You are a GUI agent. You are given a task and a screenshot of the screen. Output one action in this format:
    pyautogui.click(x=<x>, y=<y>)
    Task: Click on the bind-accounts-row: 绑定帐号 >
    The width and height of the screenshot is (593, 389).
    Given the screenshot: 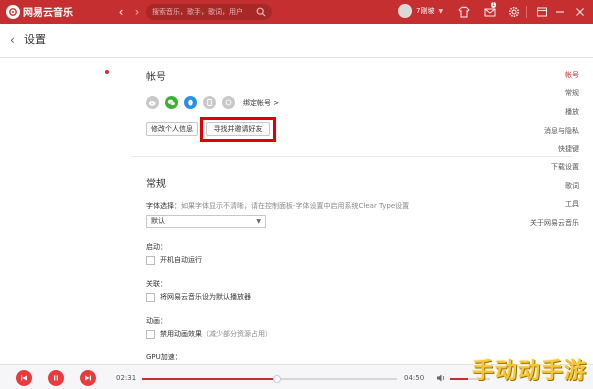 What is the action you would take?
    pyautogui.click(x=212, y=102)
    